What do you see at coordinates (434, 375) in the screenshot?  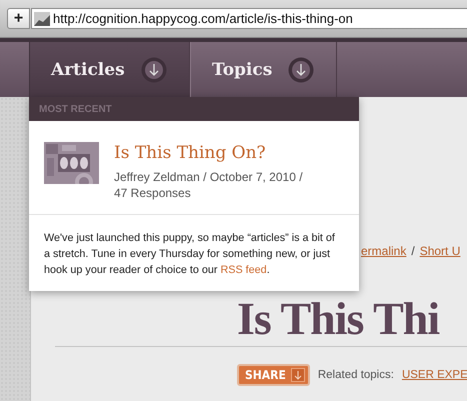 I see `topic-link: USER EXPE` at bounding box center [434, 375].